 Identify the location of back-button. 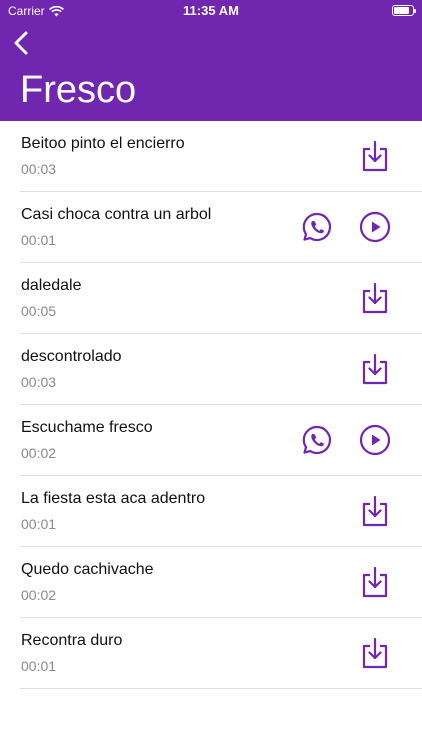
(21, 43).